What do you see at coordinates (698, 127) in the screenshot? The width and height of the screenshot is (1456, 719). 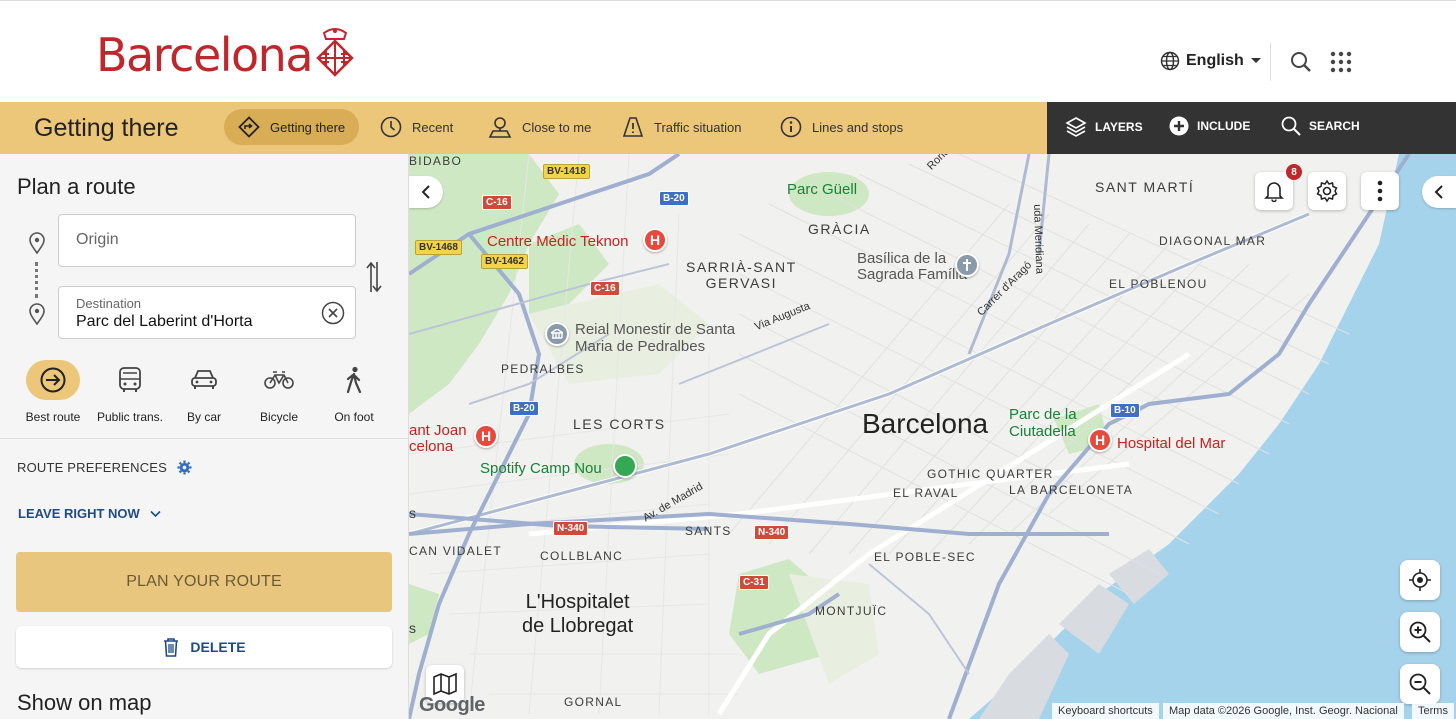 I see `tab-label: Traffic situation` at bounding box center [698, 127].